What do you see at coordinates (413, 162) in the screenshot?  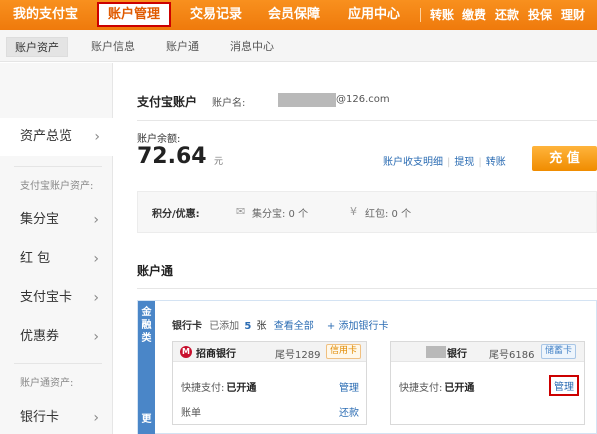 I see `statement-link: 账户收支明细` at bounding box center [413, 162].